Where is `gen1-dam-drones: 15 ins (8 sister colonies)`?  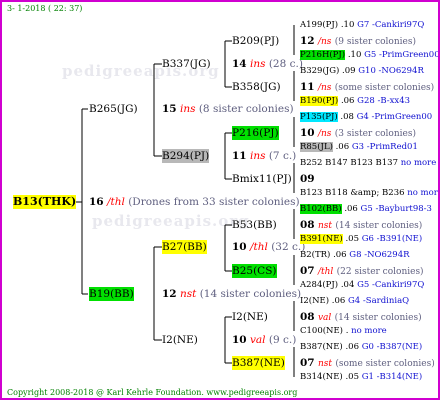 gen1-dam-drones: 15 ins (8 sister colonies) is located at coordinates (228, 109).